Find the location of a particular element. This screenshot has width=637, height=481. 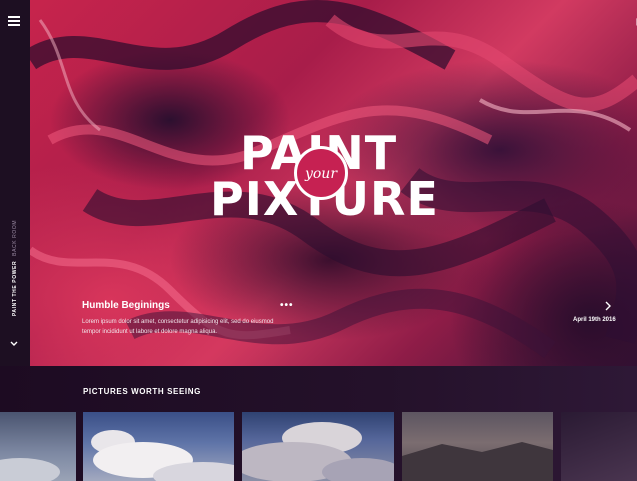

hero-title: Humble Beginings is located at coordinates (126, 305).